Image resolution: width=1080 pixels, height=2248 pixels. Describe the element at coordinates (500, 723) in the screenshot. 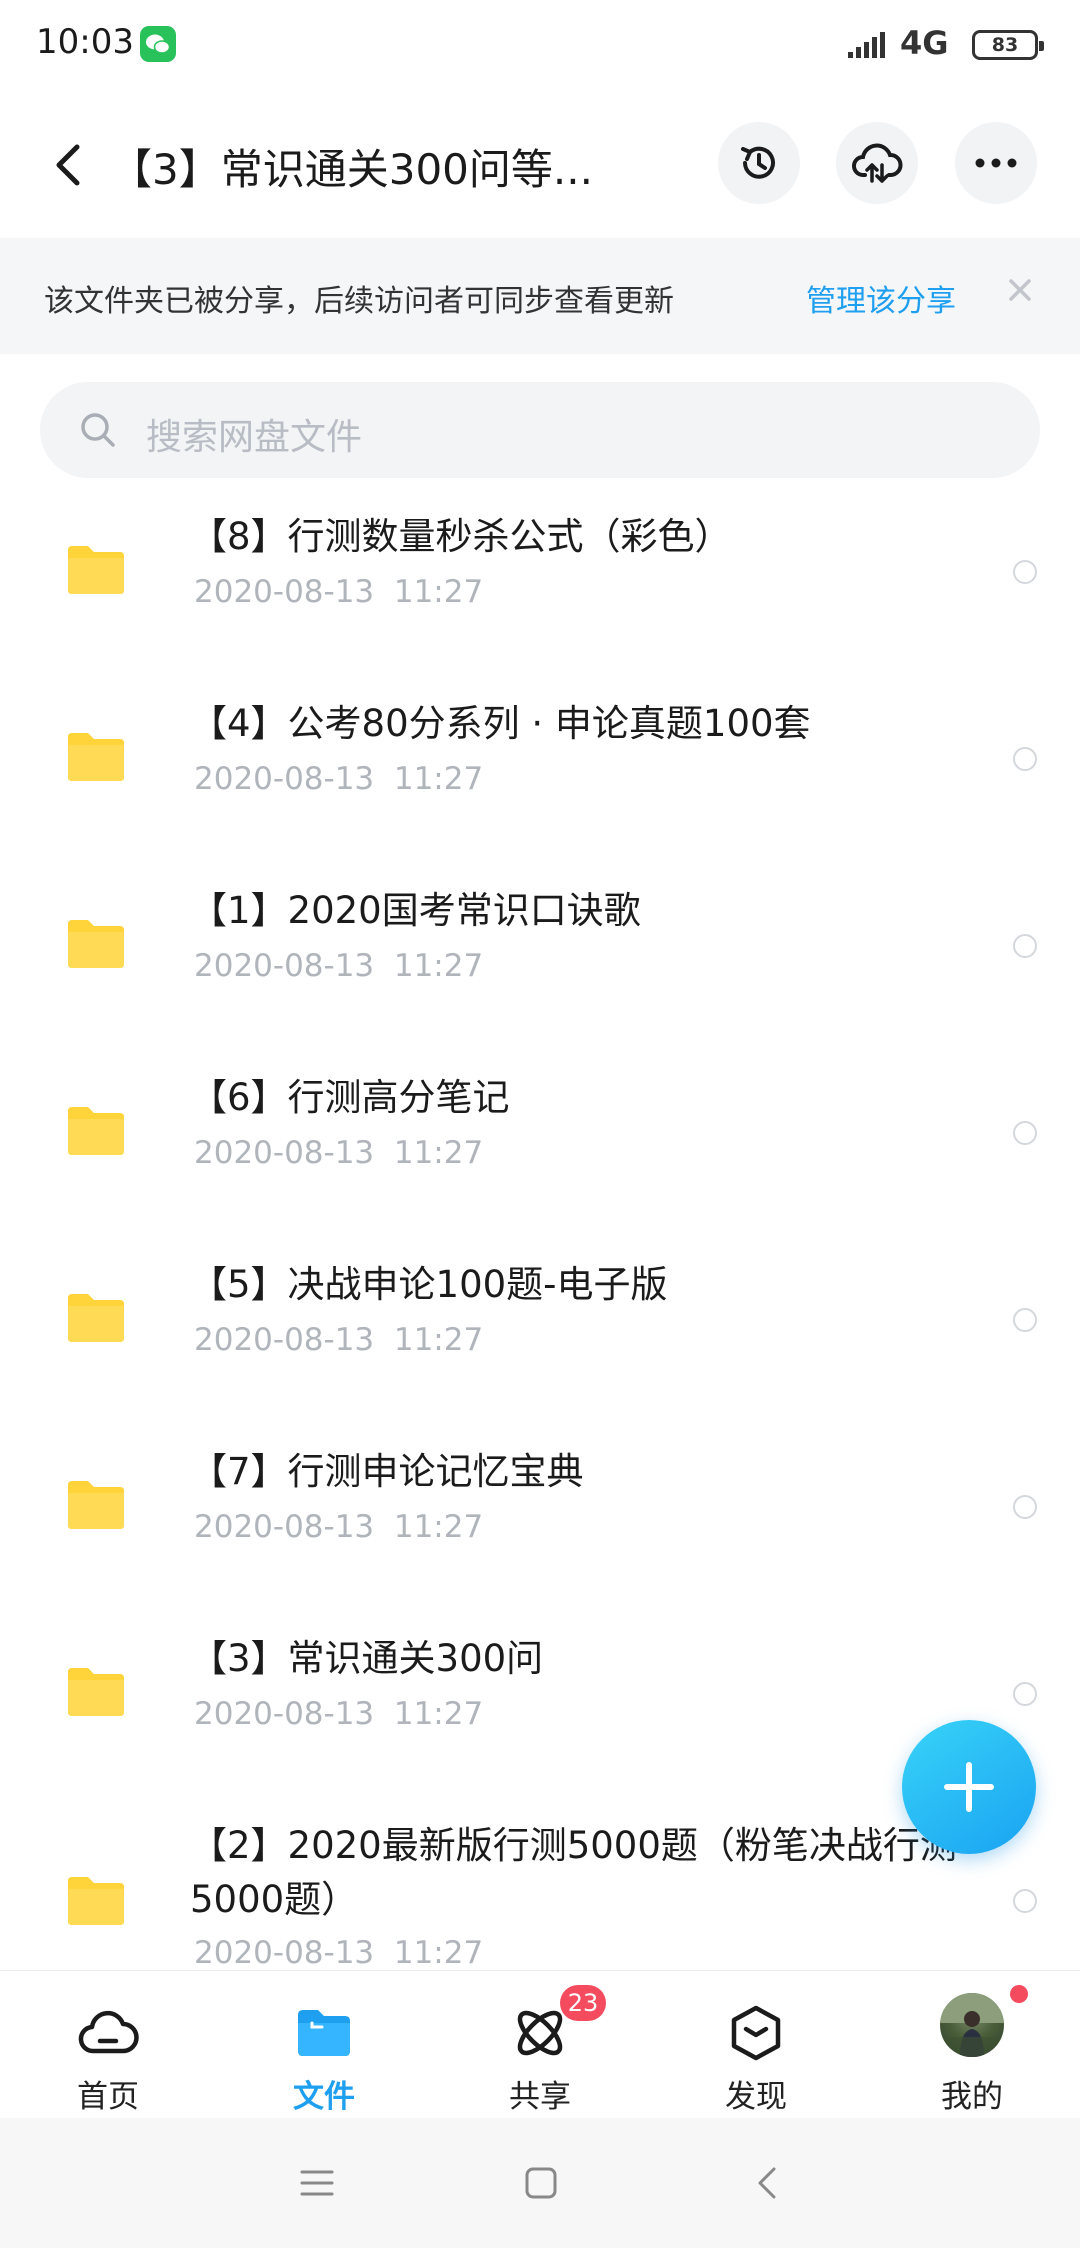

I see `file-name: 【4】公考80分系列 · 申论真题100套` at that location.